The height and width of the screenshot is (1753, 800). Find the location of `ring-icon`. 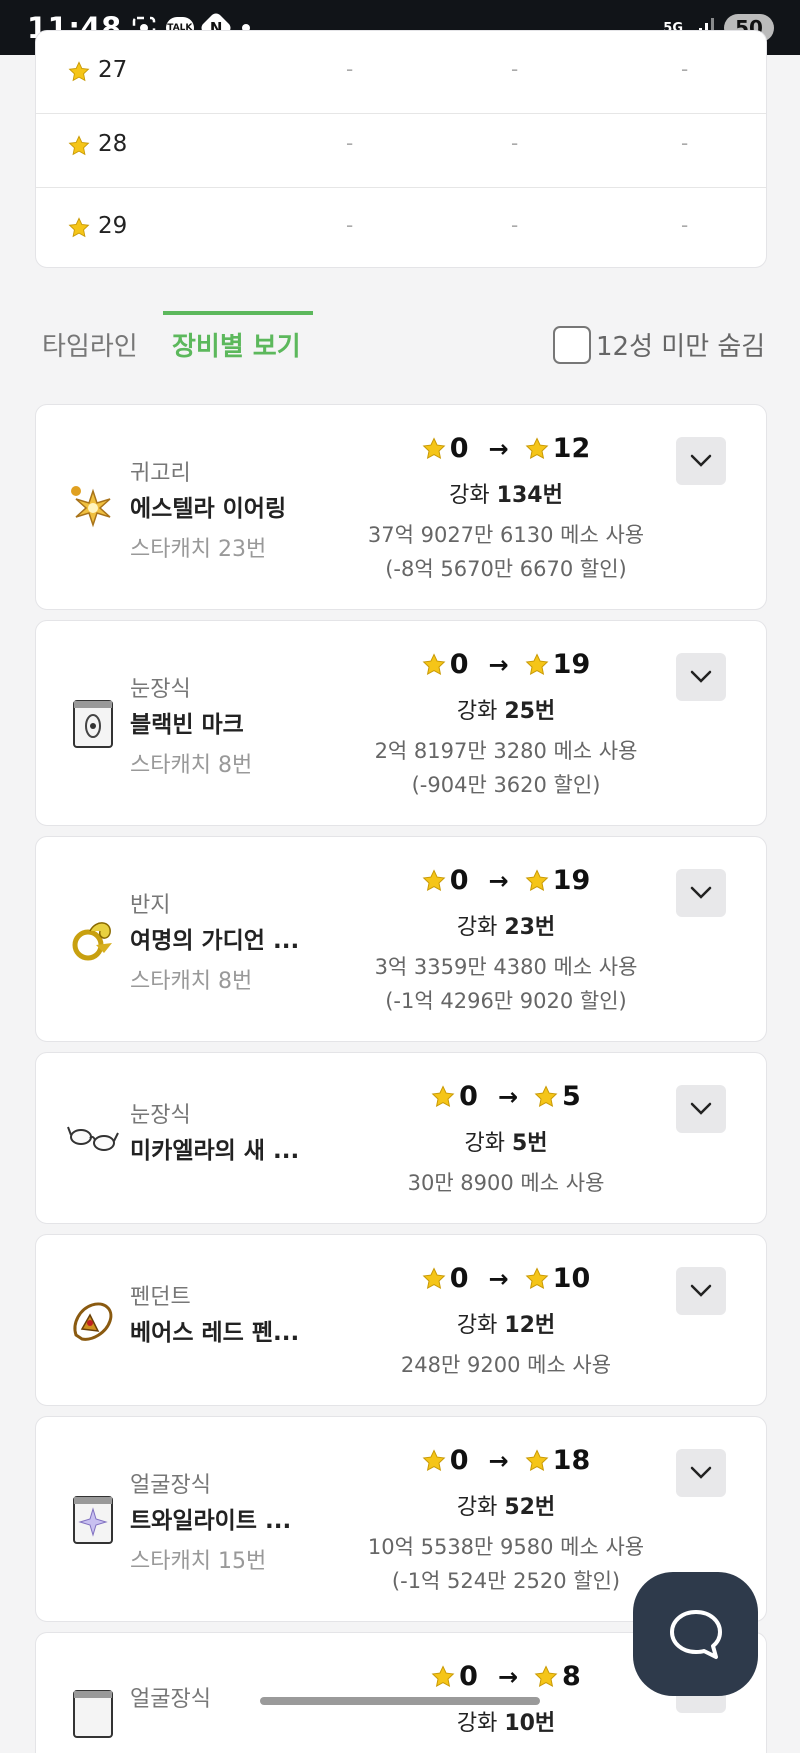

ring-icon is located at coordinates (92, 941).